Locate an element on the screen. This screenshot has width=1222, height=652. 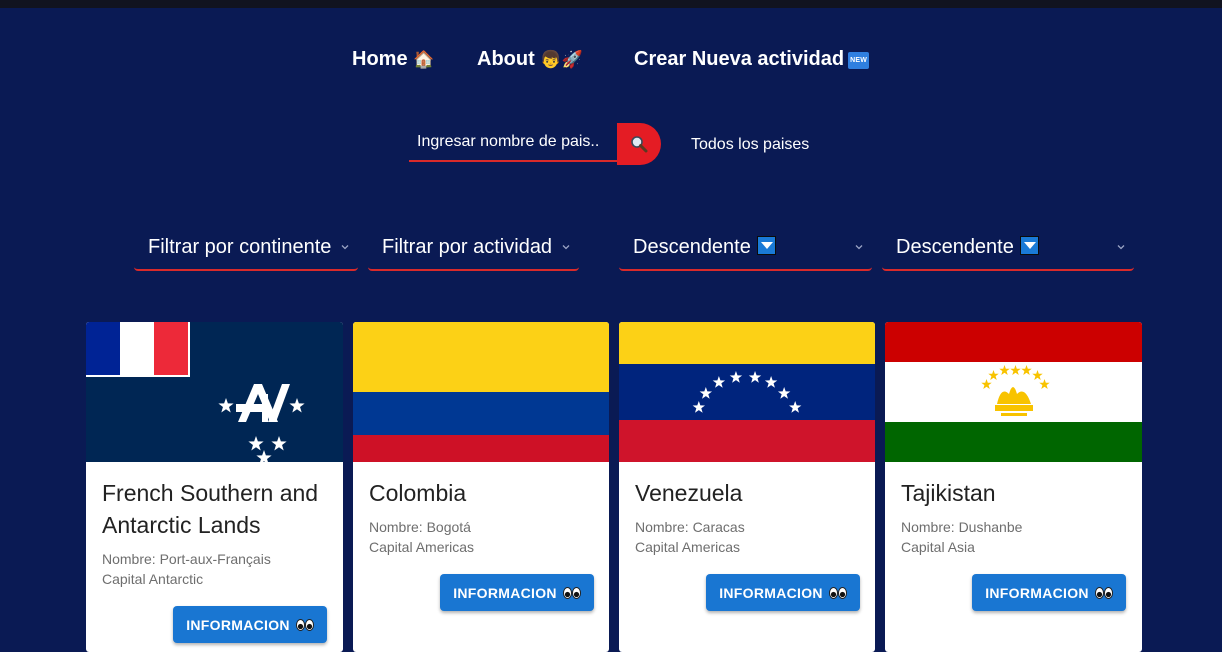
order-select-2: Descendente is located at coordinates (1008, 250).